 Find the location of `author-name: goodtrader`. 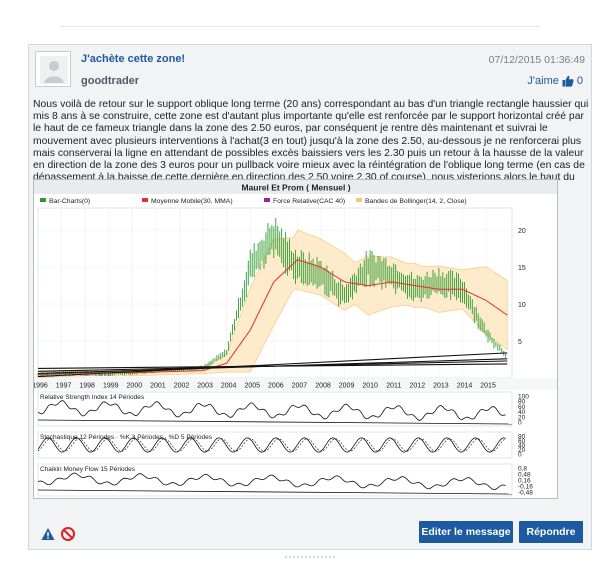

author-name: goodtrader is located at coordinates (110, 81).